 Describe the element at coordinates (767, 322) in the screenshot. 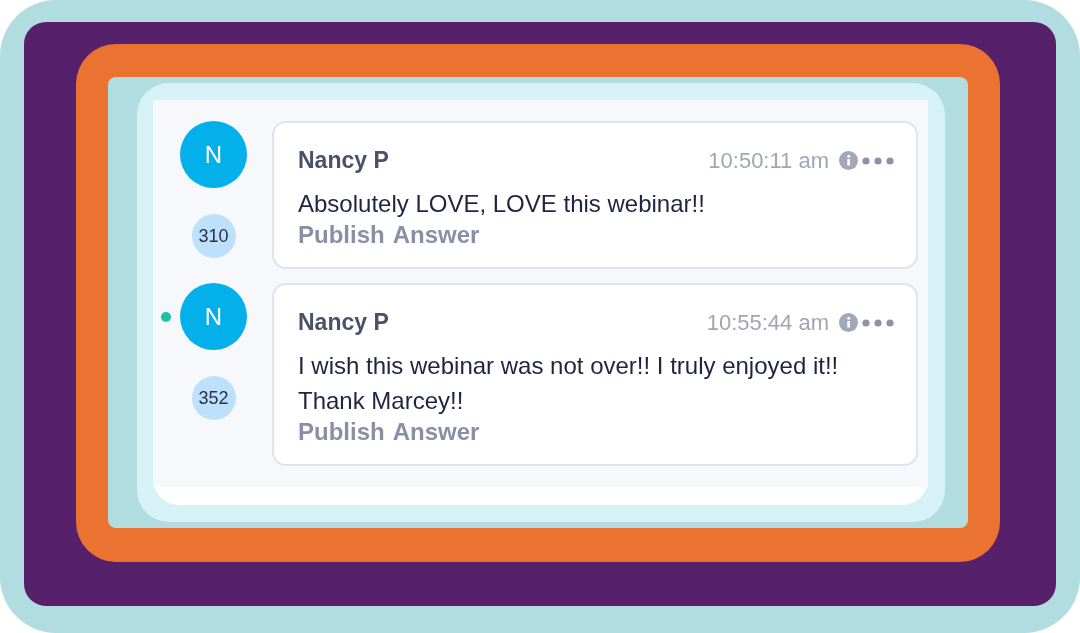

I see `message-time: 10:55:44 am` at that location.